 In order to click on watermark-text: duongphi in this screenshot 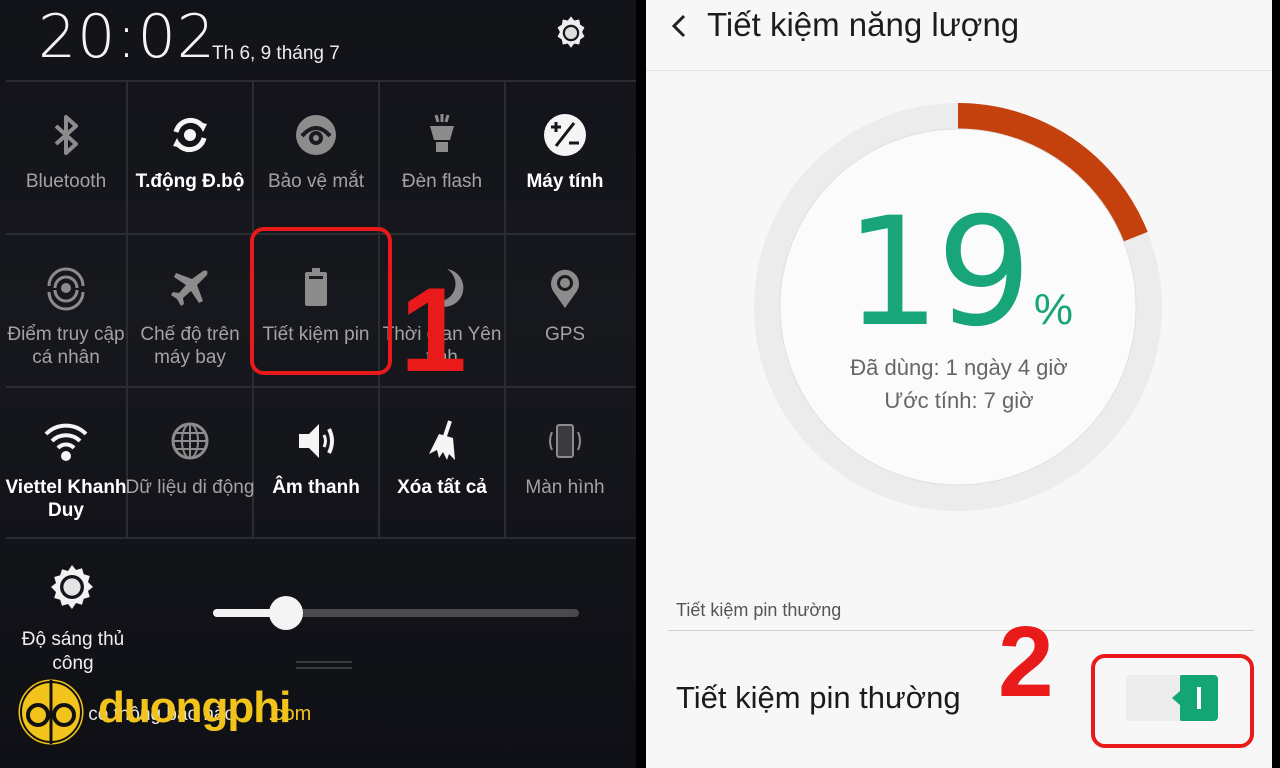, I will do `click(194, 707)`.